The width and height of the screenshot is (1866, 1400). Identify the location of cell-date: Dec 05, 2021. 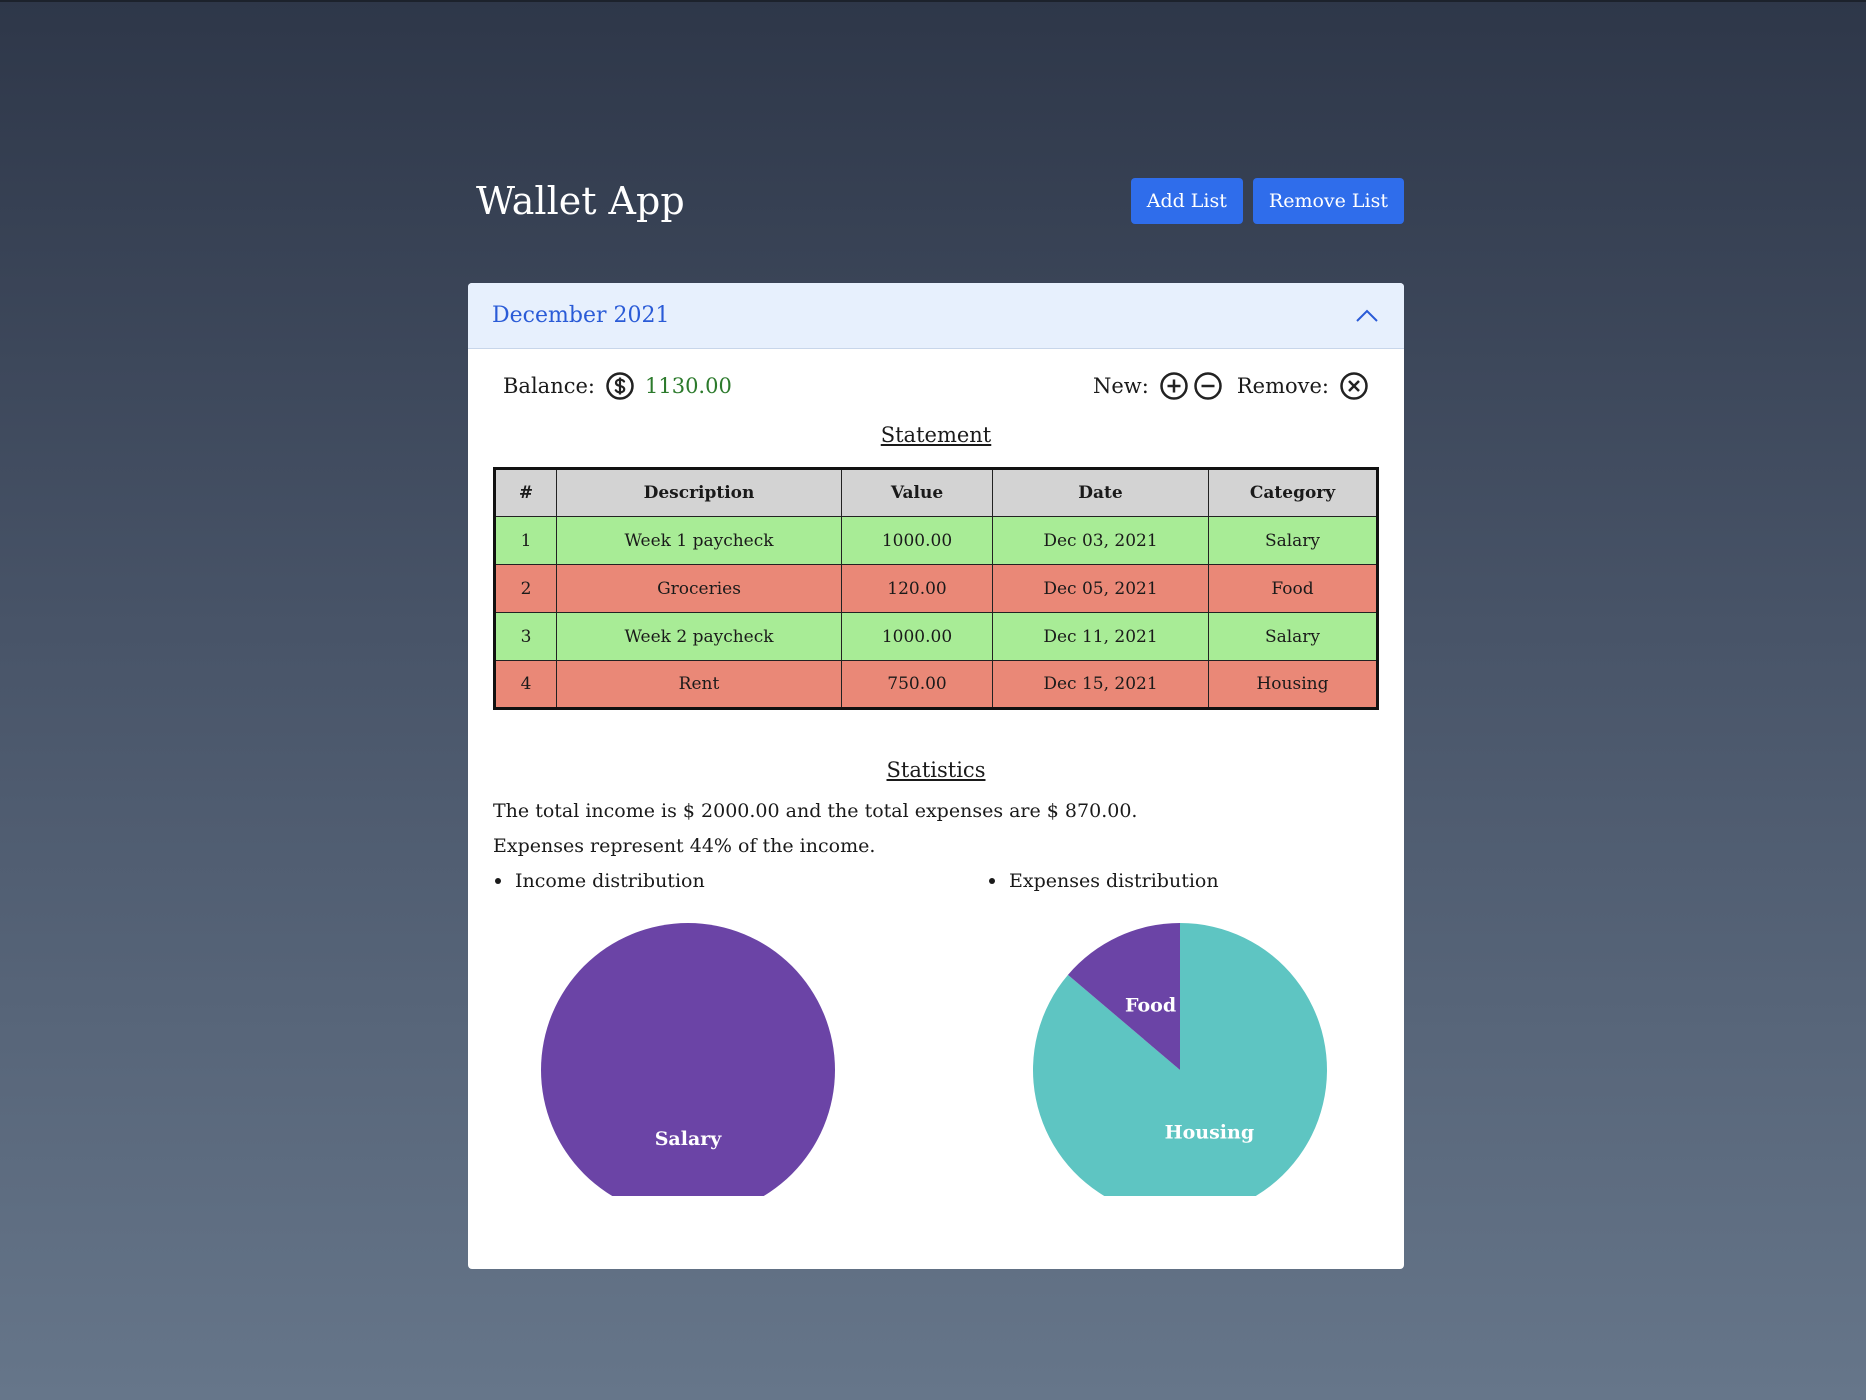
(1100, 588).